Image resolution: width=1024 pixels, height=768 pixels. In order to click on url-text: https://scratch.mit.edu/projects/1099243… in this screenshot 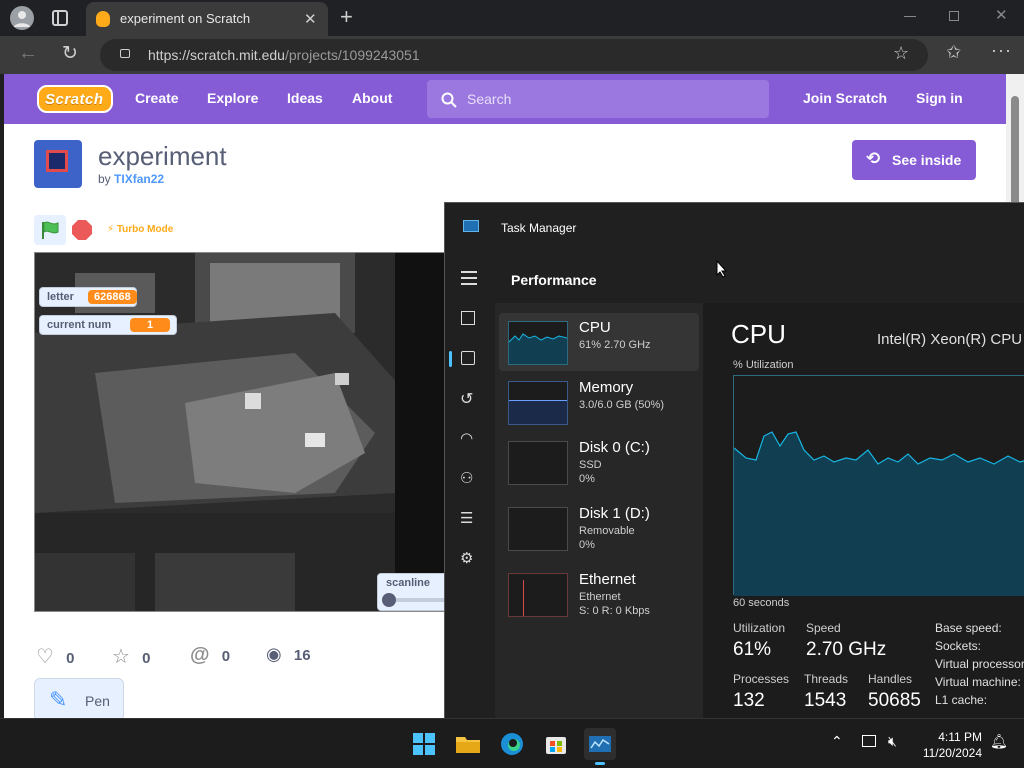, I will do `click(284, 55)`.